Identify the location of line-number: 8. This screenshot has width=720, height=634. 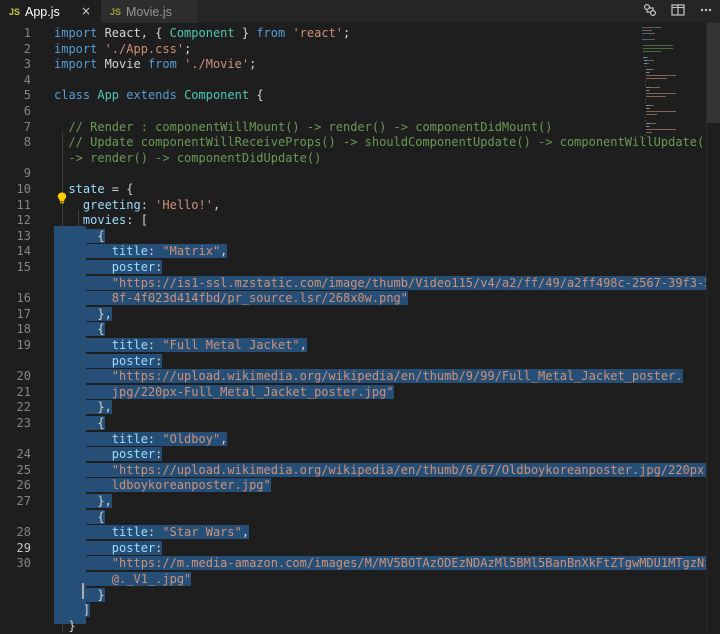
(27, 142).